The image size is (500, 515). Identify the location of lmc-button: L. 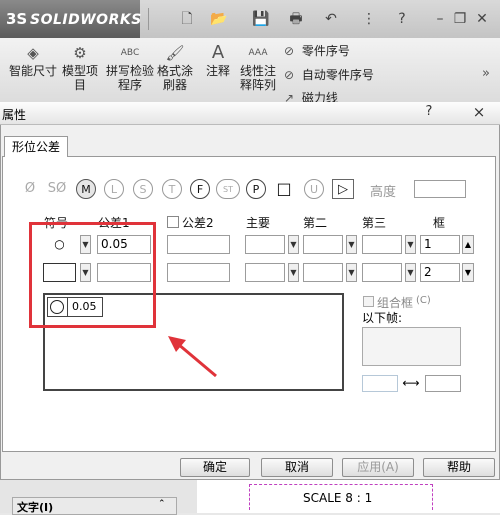
(114, 189).